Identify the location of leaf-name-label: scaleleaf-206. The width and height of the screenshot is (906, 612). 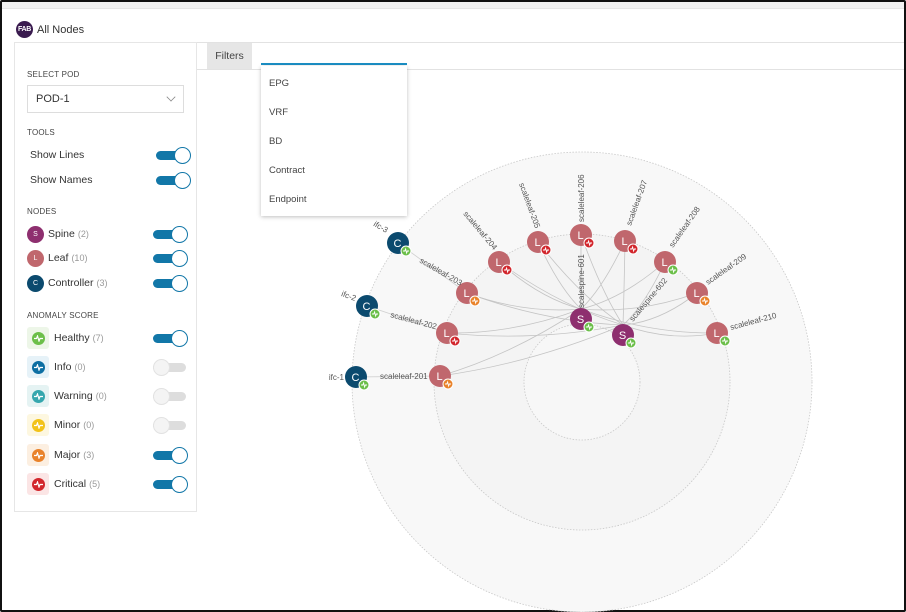
(581, 198).